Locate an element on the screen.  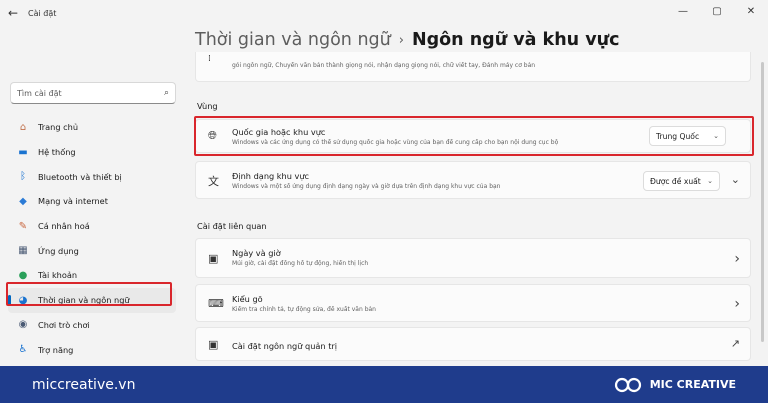
title-bar: ← Cài đặt — ▢ ✕ is located at coordinates (384, 13).